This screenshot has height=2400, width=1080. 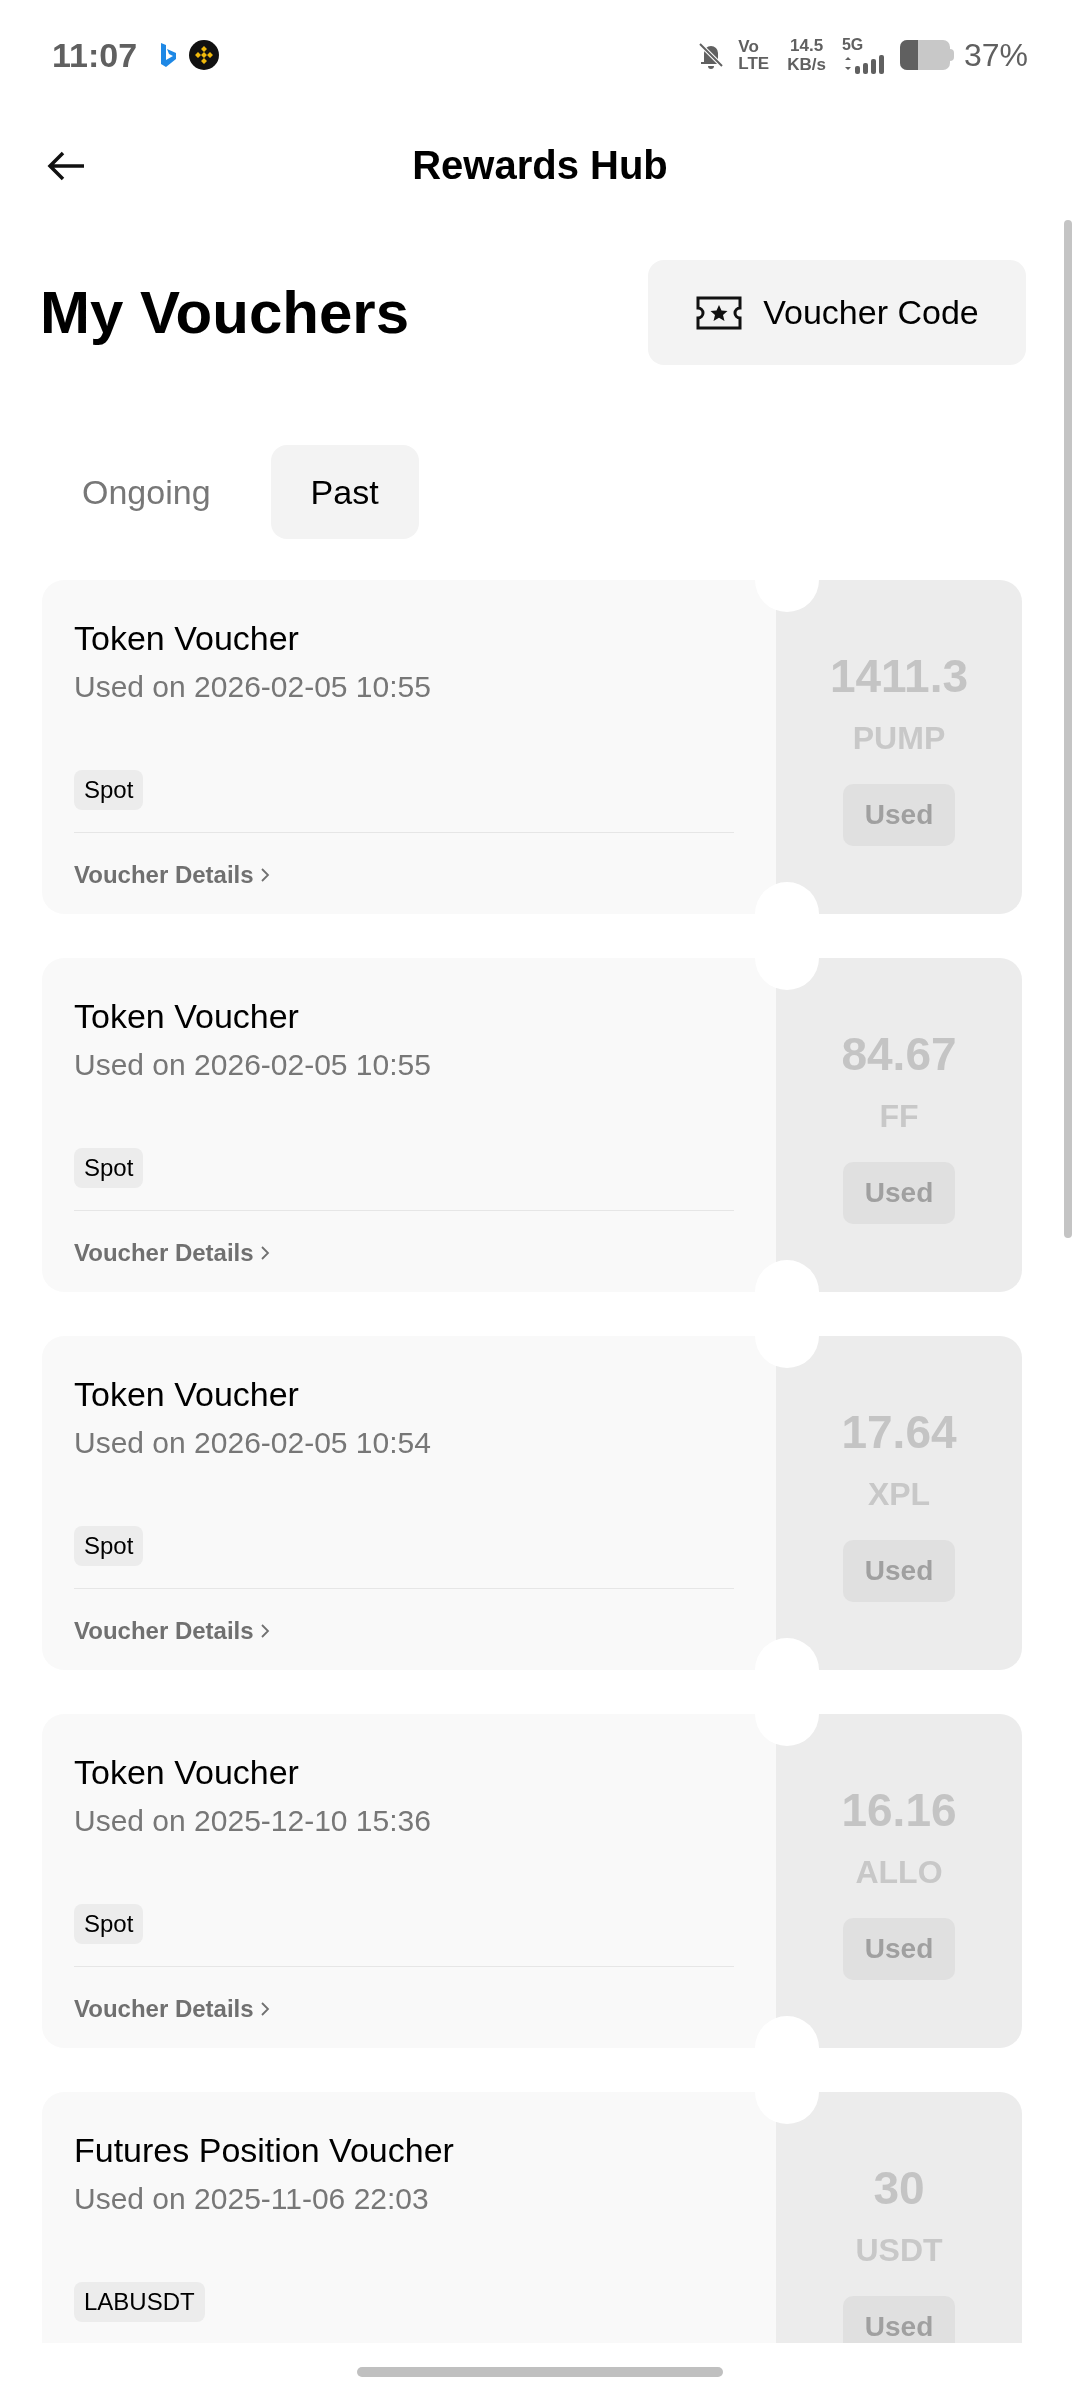 I want to click on battery-icon, so click(x=926, y=55).